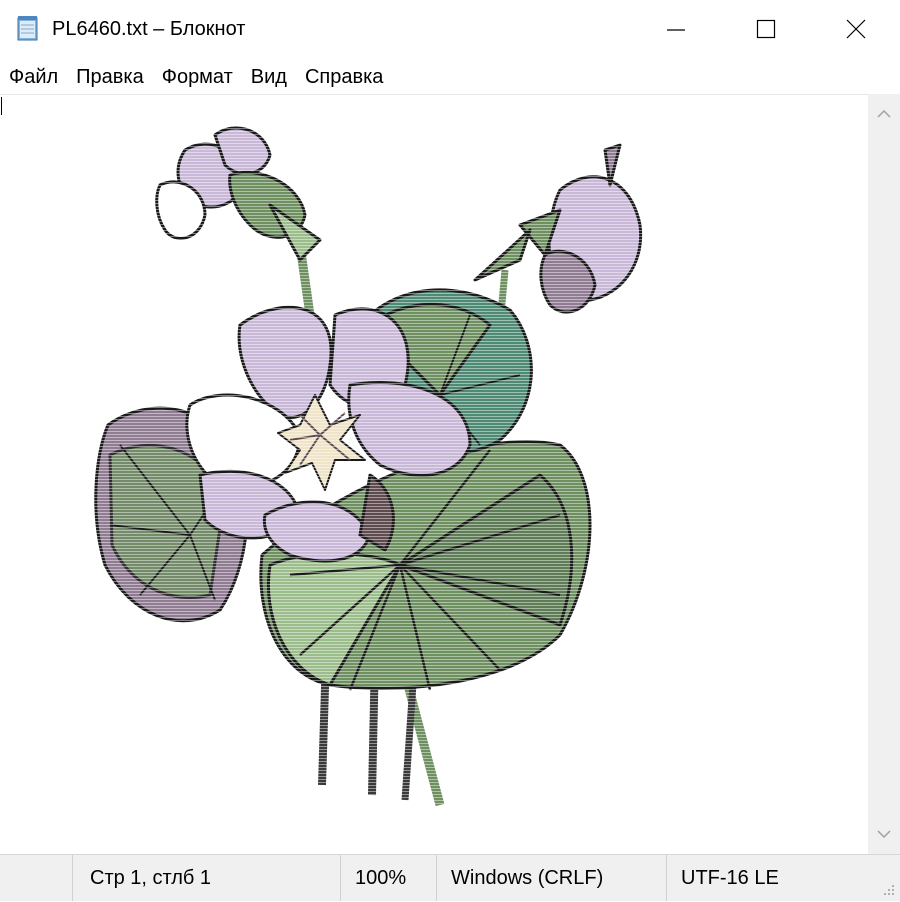  I want to click on notepad-icon, so click(28, 28).